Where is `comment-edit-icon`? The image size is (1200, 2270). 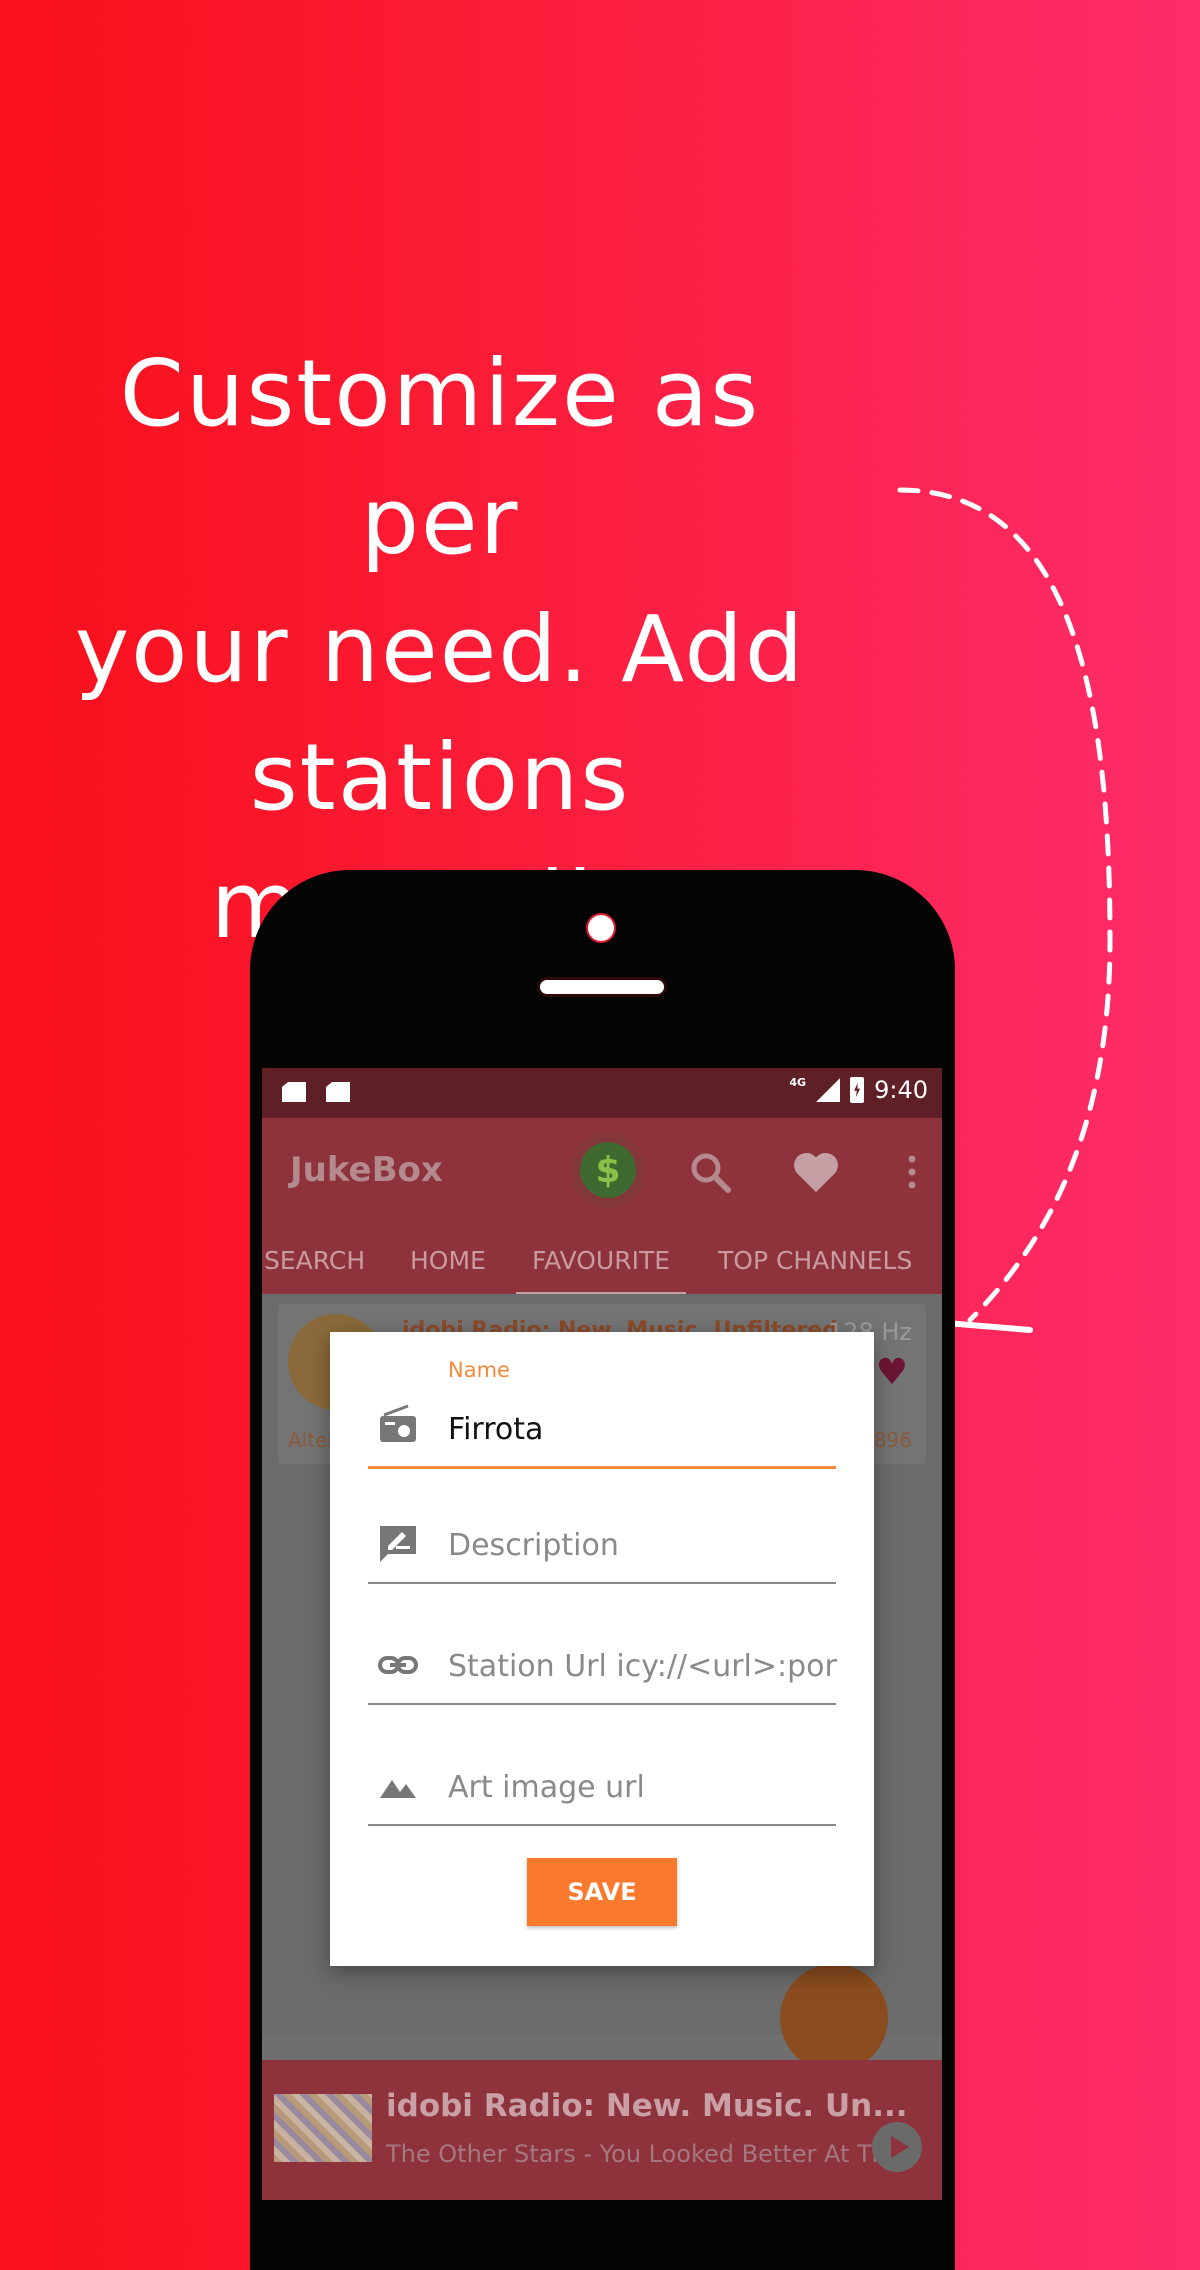
comment-edit-icon is located at coordinates (398, 1544).